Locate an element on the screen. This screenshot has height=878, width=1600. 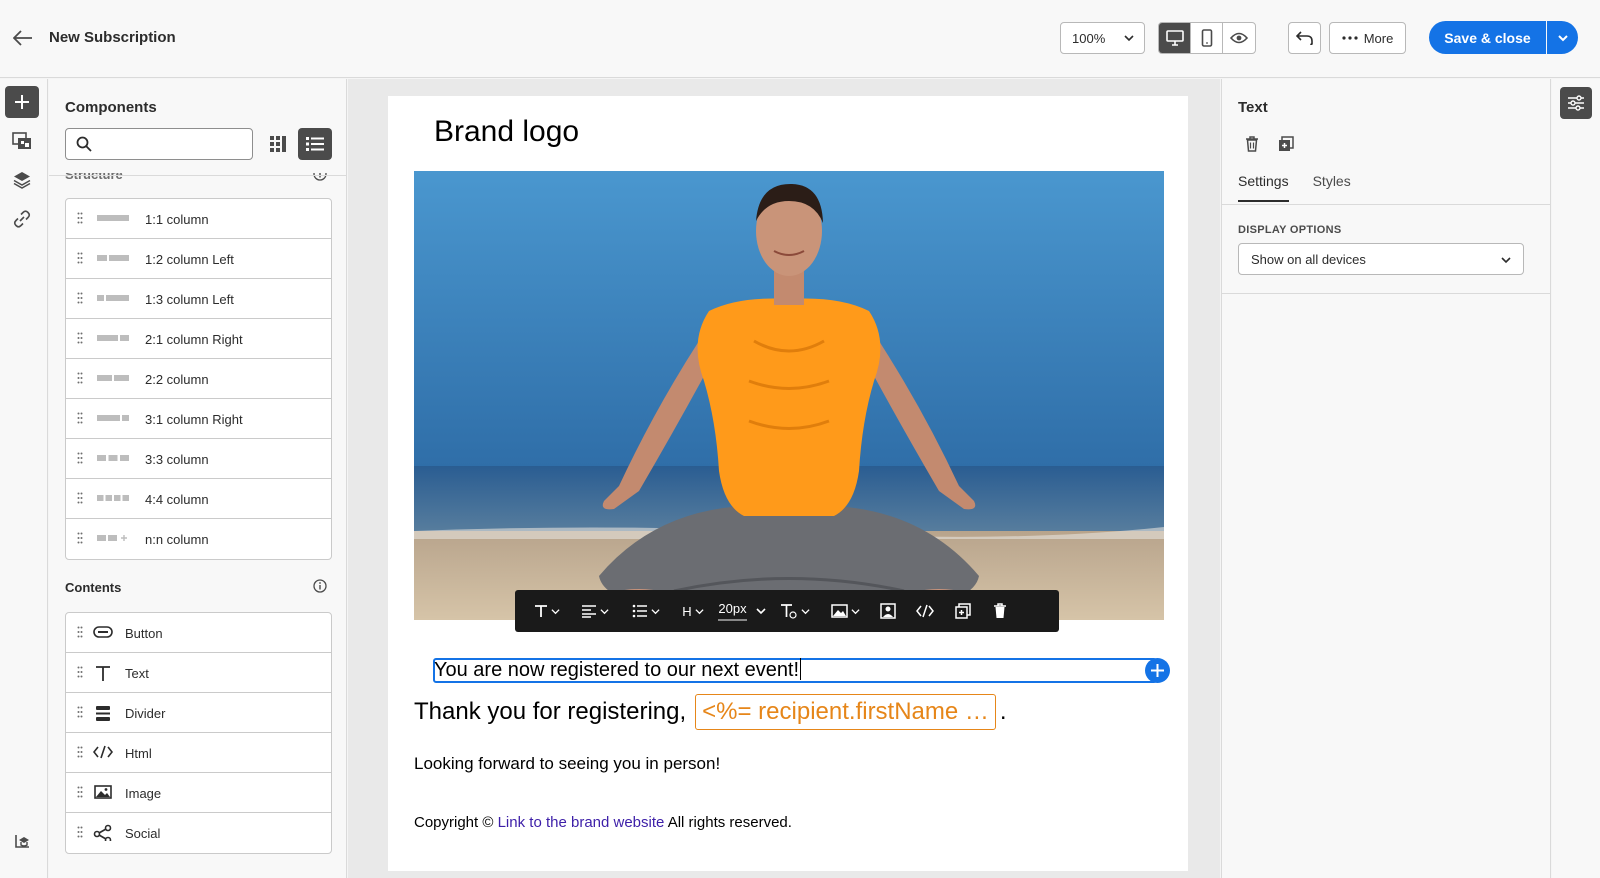
structure-item-4-4: 4:4 column is located at coordinates (198, 499).